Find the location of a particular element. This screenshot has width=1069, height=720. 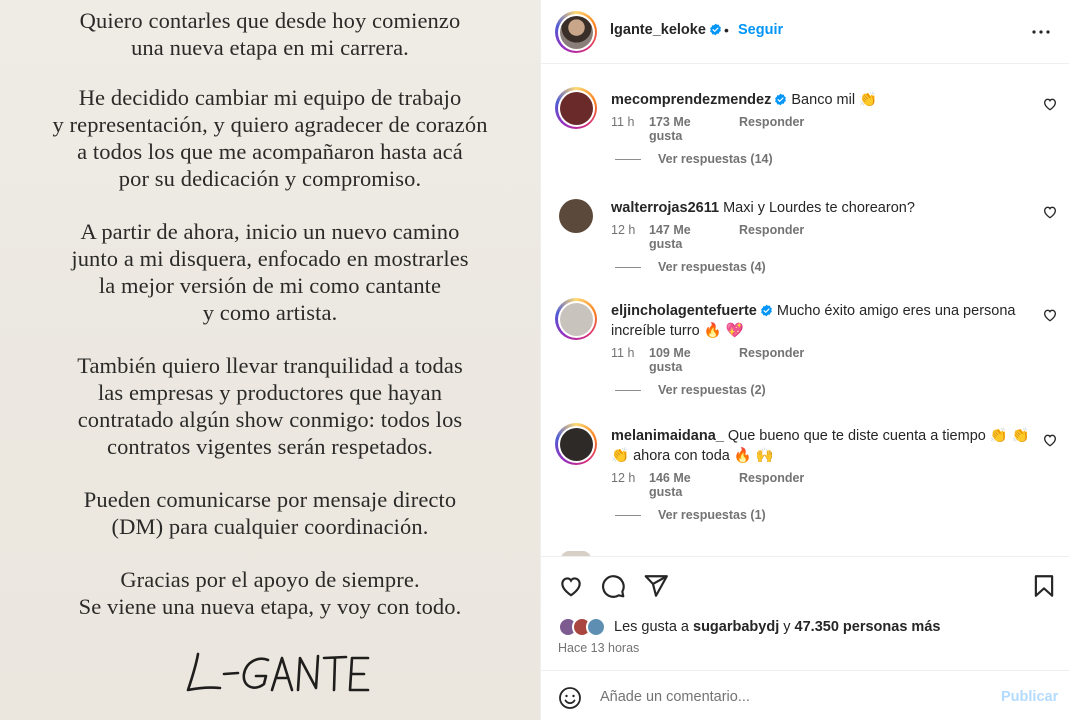

author-avatar is located at coordinates (576, 32).